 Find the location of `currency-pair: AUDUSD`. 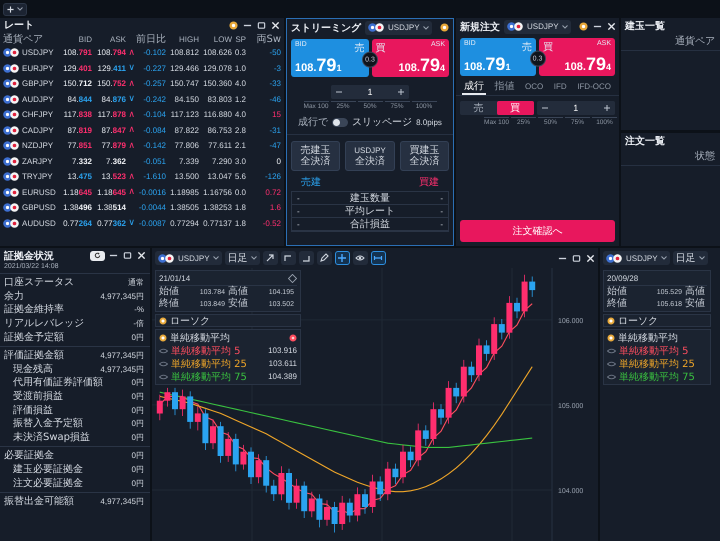

currency-pair: AUDUSD is located at coordinates (39, 223).